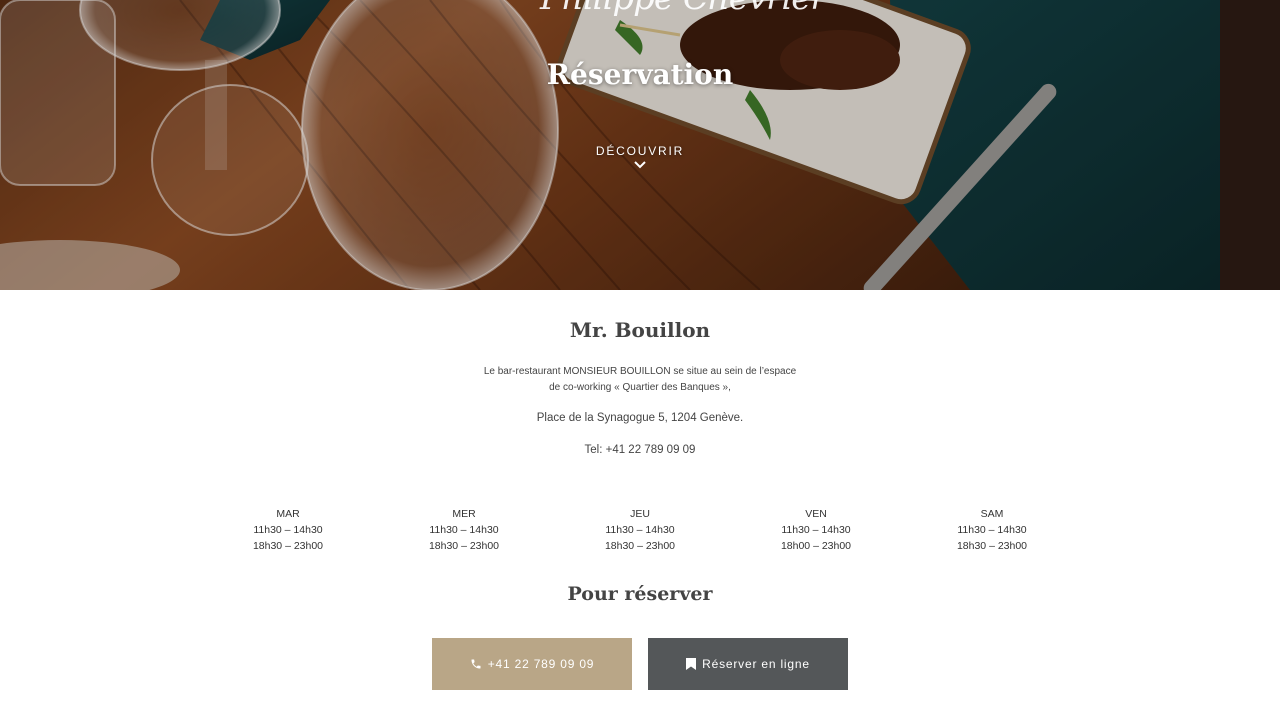 The image size is (1280, 720). I want to click on book-online-button: Réserver en ligne, so click(748, 664).